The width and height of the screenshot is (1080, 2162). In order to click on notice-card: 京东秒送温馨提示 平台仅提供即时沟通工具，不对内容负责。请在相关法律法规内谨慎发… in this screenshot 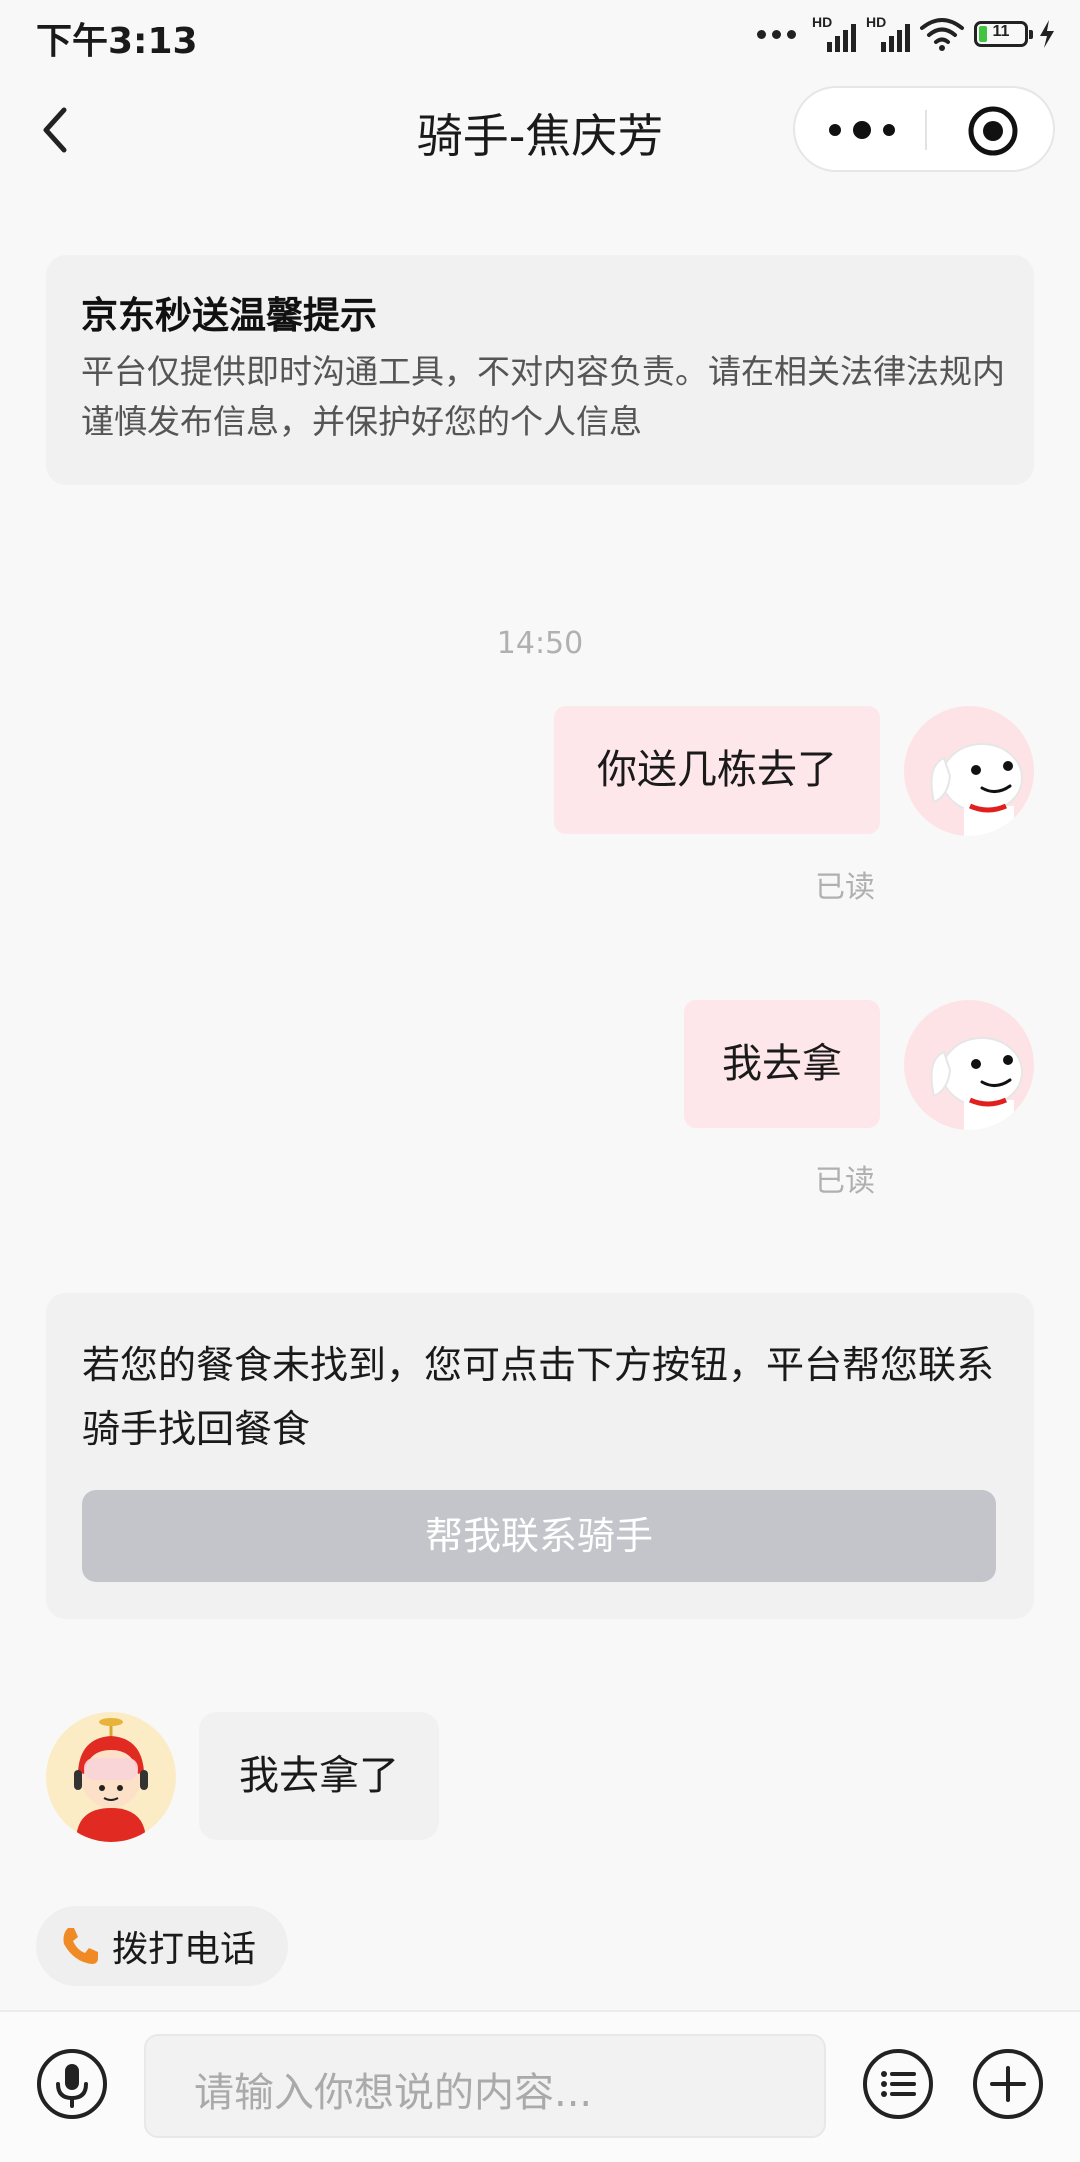, I will do `click(540, 370)`.